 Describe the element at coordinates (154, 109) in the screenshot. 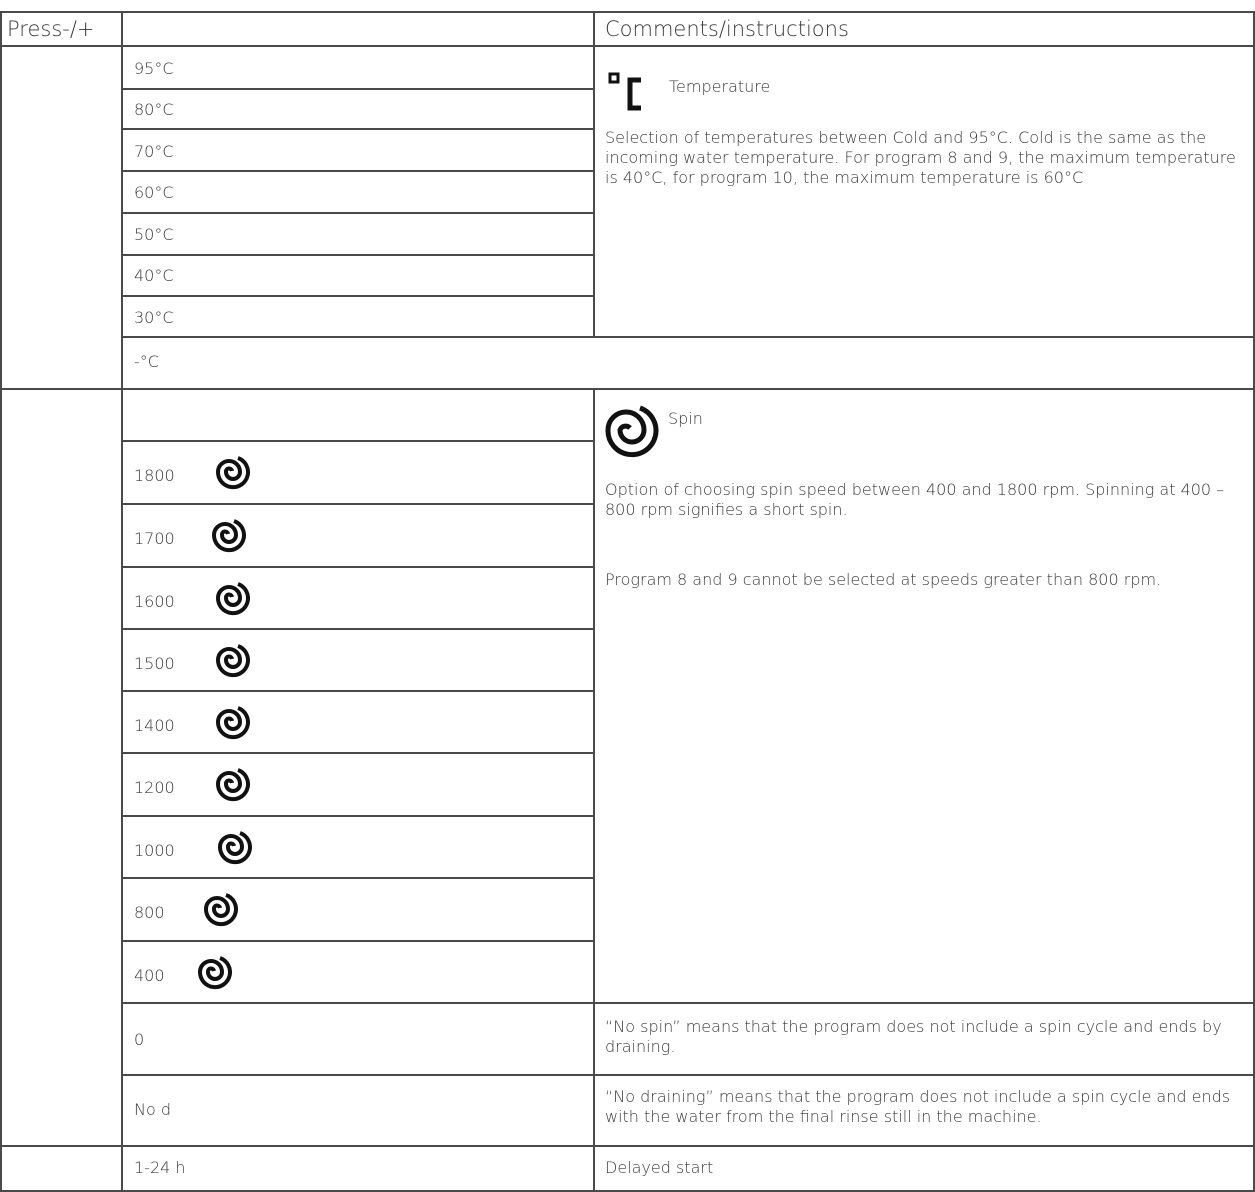

I see `temperature-option: 80°C` at that location.